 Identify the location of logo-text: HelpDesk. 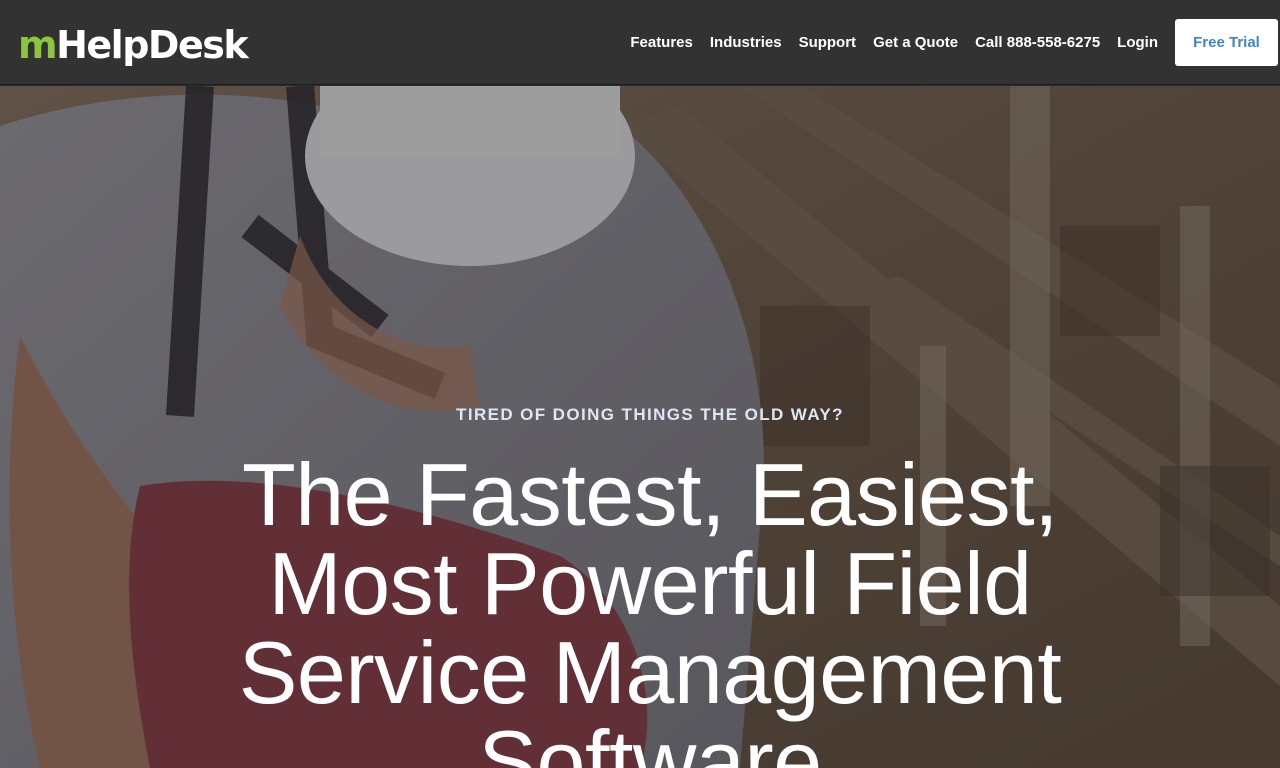
(152, 45).